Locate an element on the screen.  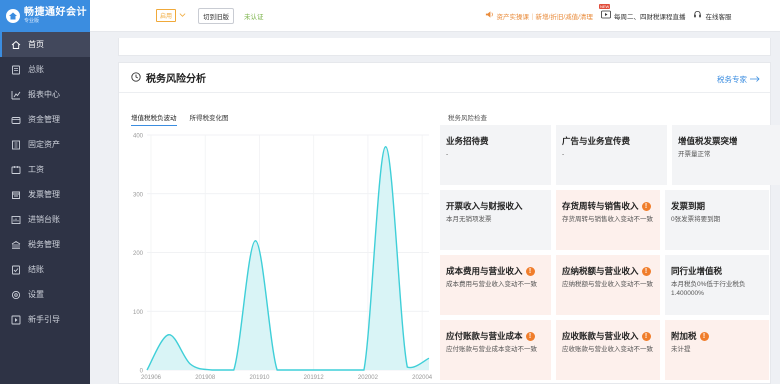
clock-icon is located at coordinates (136, 77).